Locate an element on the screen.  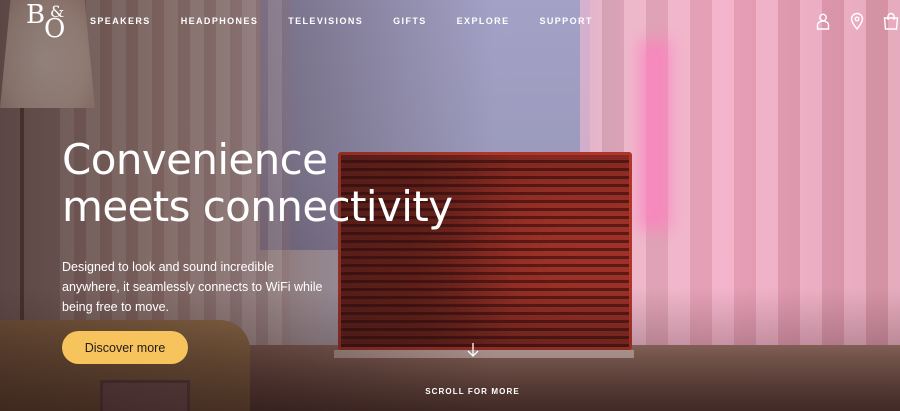
account-icon is located at coordinates (823, 21).